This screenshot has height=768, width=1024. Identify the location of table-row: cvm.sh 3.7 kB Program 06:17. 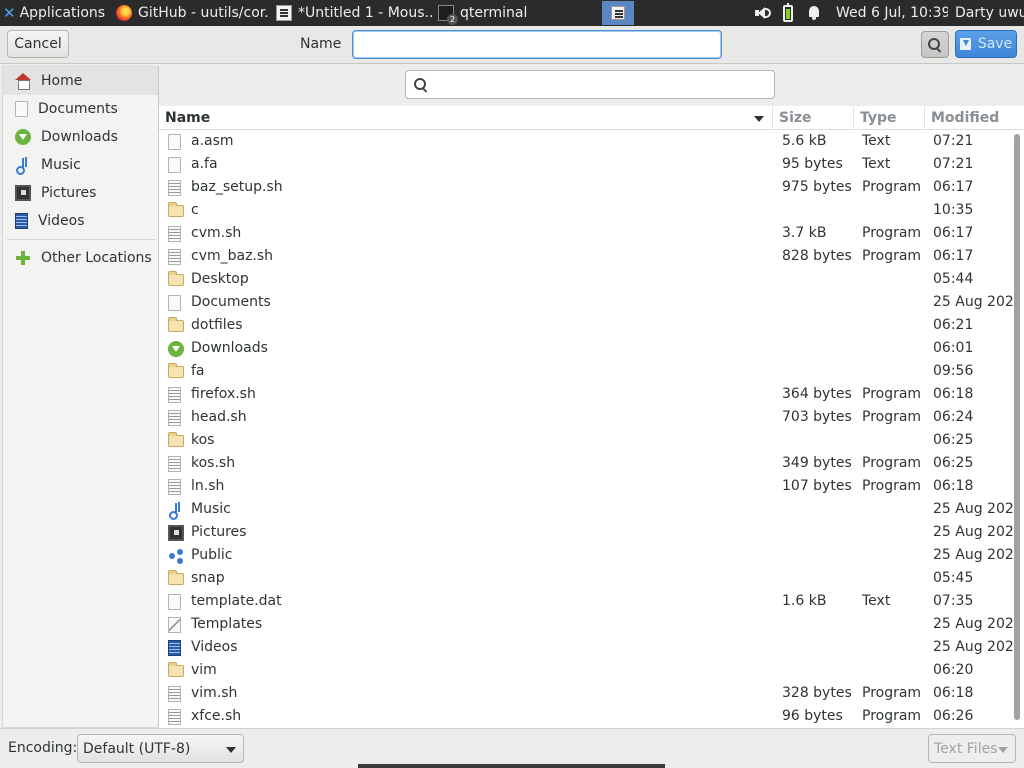
(589, 234).